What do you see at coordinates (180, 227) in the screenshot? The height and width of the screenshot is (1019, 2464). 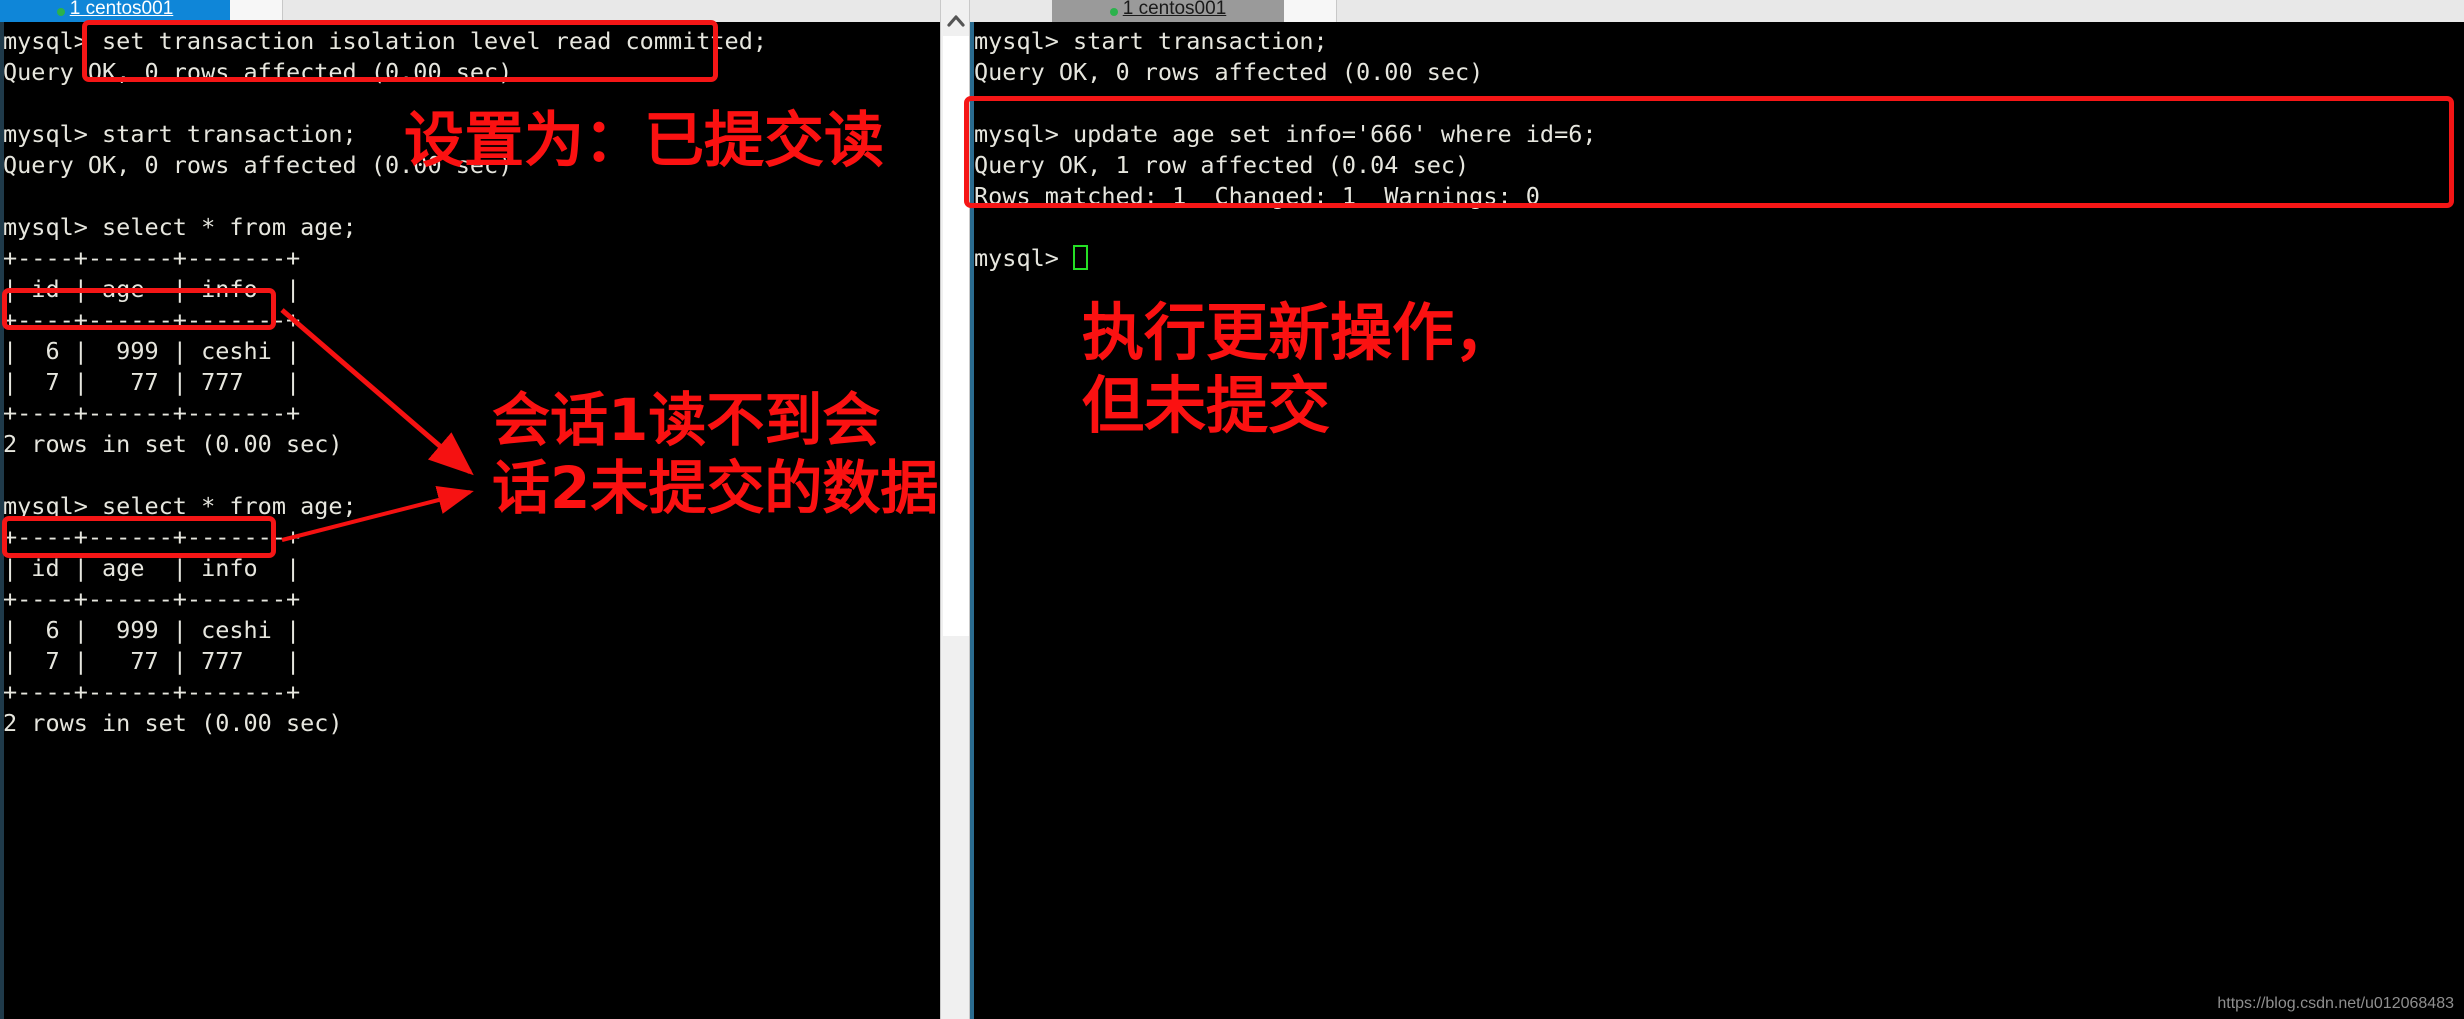 I see `terminal-line: mysql> select * from age;` at bounding box center [180, 227].